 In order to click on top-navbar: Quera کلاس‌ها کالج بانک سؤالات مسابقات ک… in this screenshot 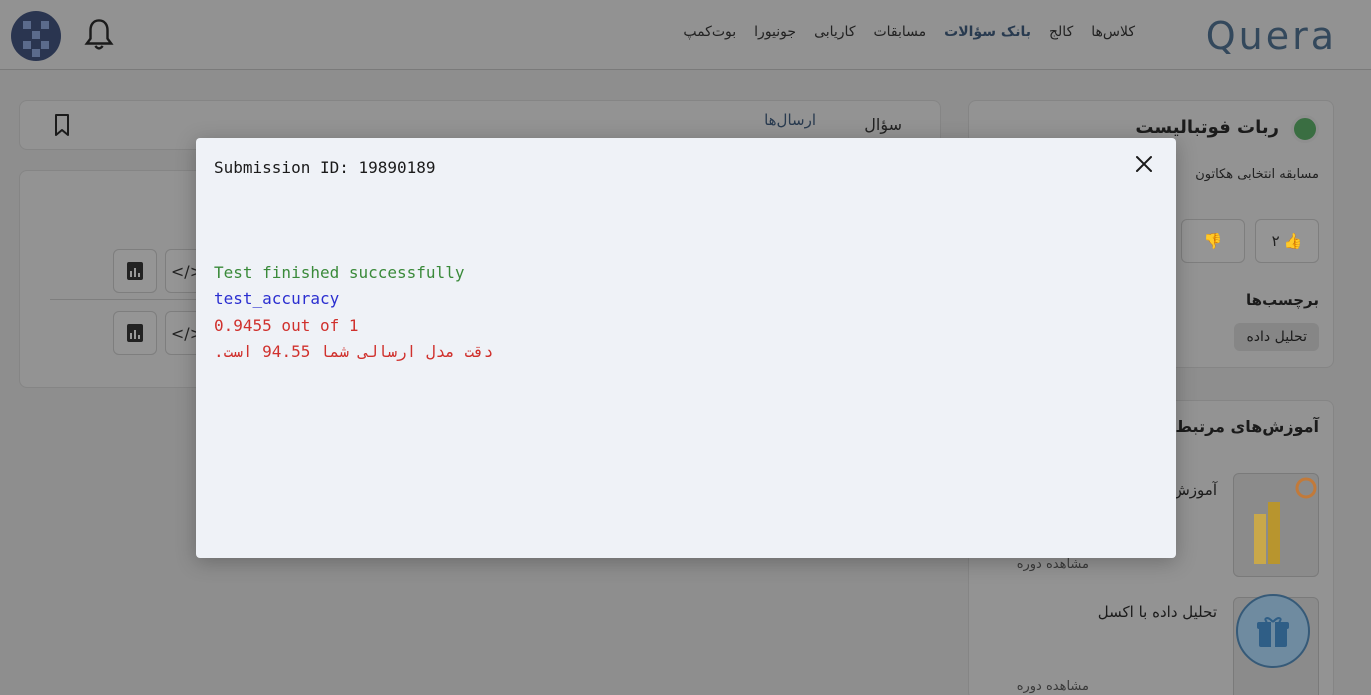, I will do `click(685, 35)`.